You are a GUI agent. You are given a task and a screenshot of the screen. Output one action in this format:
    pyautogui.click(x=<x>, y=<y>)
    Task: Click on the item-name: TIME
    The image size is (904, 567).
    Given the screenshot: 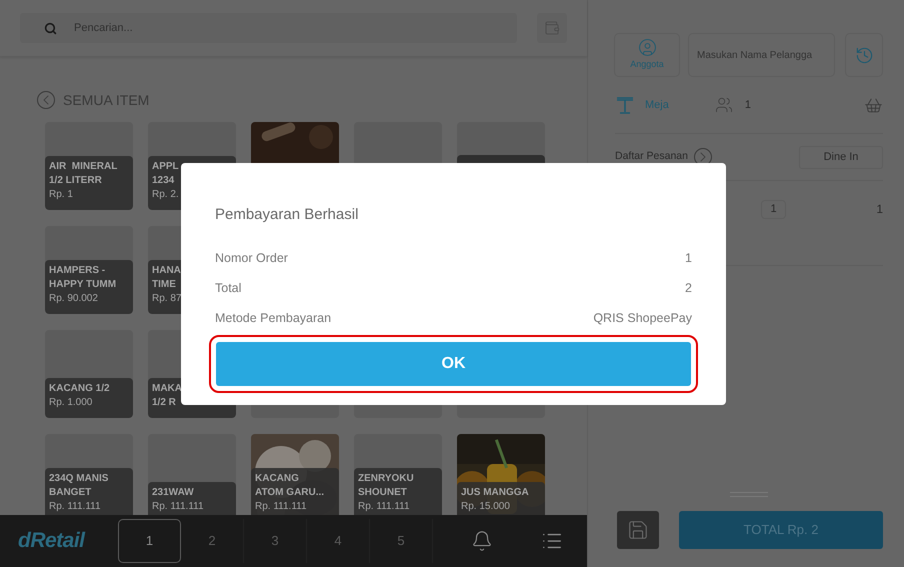 What is the action you would take?
    pyautogui.click(x=164, y=285)
    